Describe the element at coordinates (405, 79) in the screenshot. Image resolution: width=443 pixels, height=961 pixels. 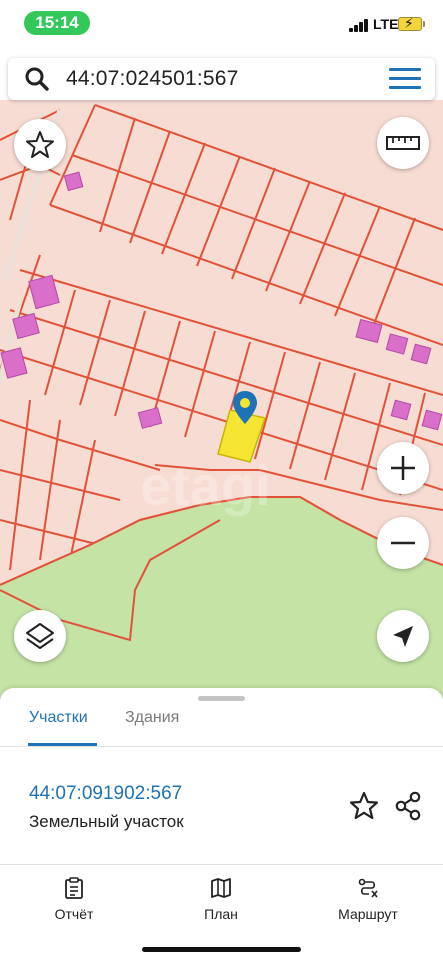
I see `menu-icon` at that location.